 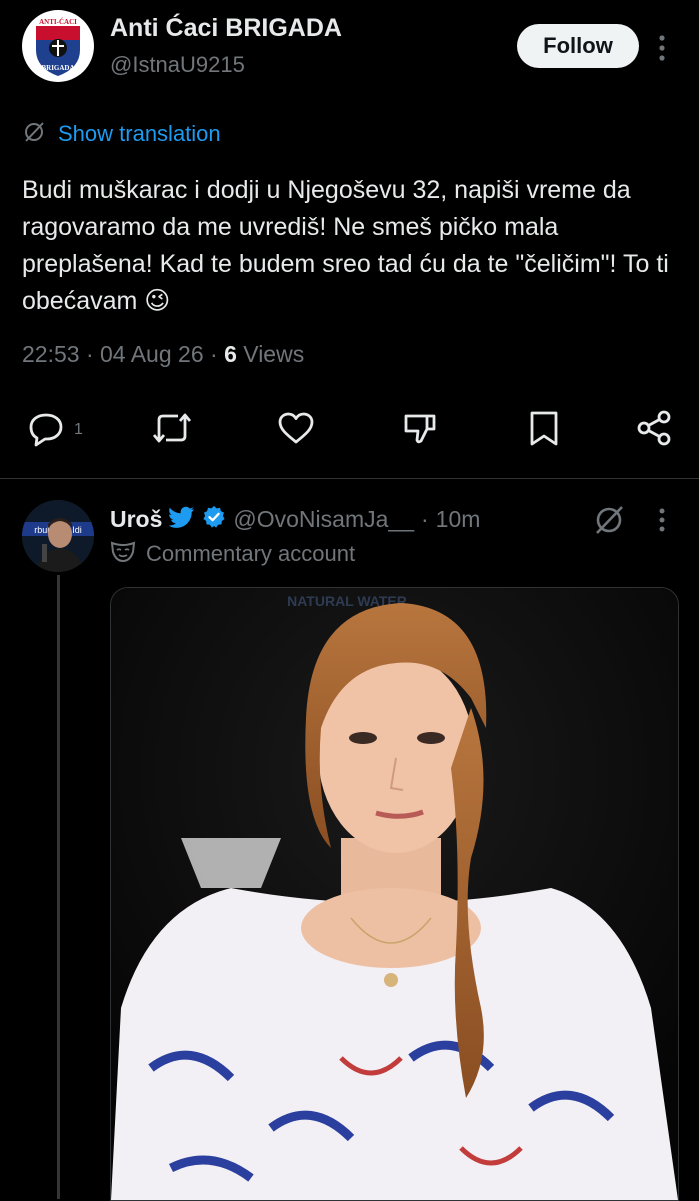 I want to click on reply-handle: @OvoNisamJa__, so click(x=323, y=519).